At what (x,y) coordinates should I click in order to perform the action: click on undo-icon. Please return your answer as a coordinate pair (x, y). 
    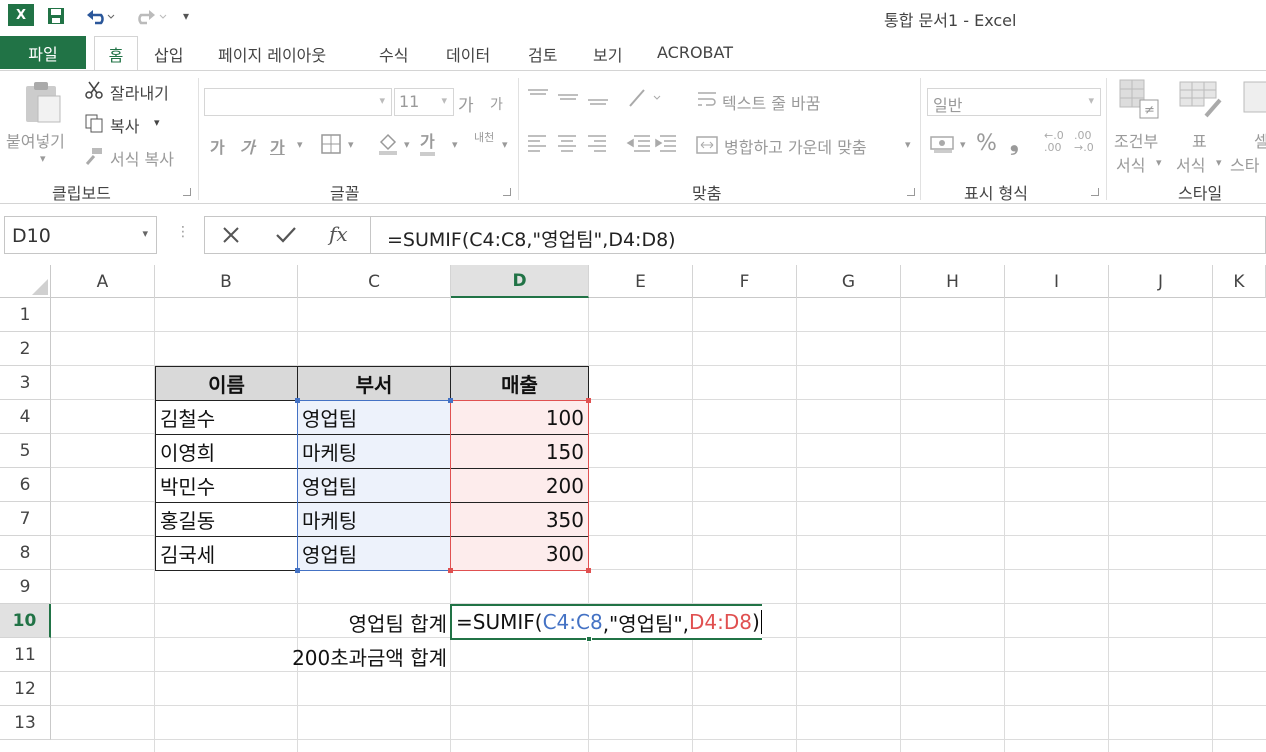
    Looking at the image, I should click on (100, 16).